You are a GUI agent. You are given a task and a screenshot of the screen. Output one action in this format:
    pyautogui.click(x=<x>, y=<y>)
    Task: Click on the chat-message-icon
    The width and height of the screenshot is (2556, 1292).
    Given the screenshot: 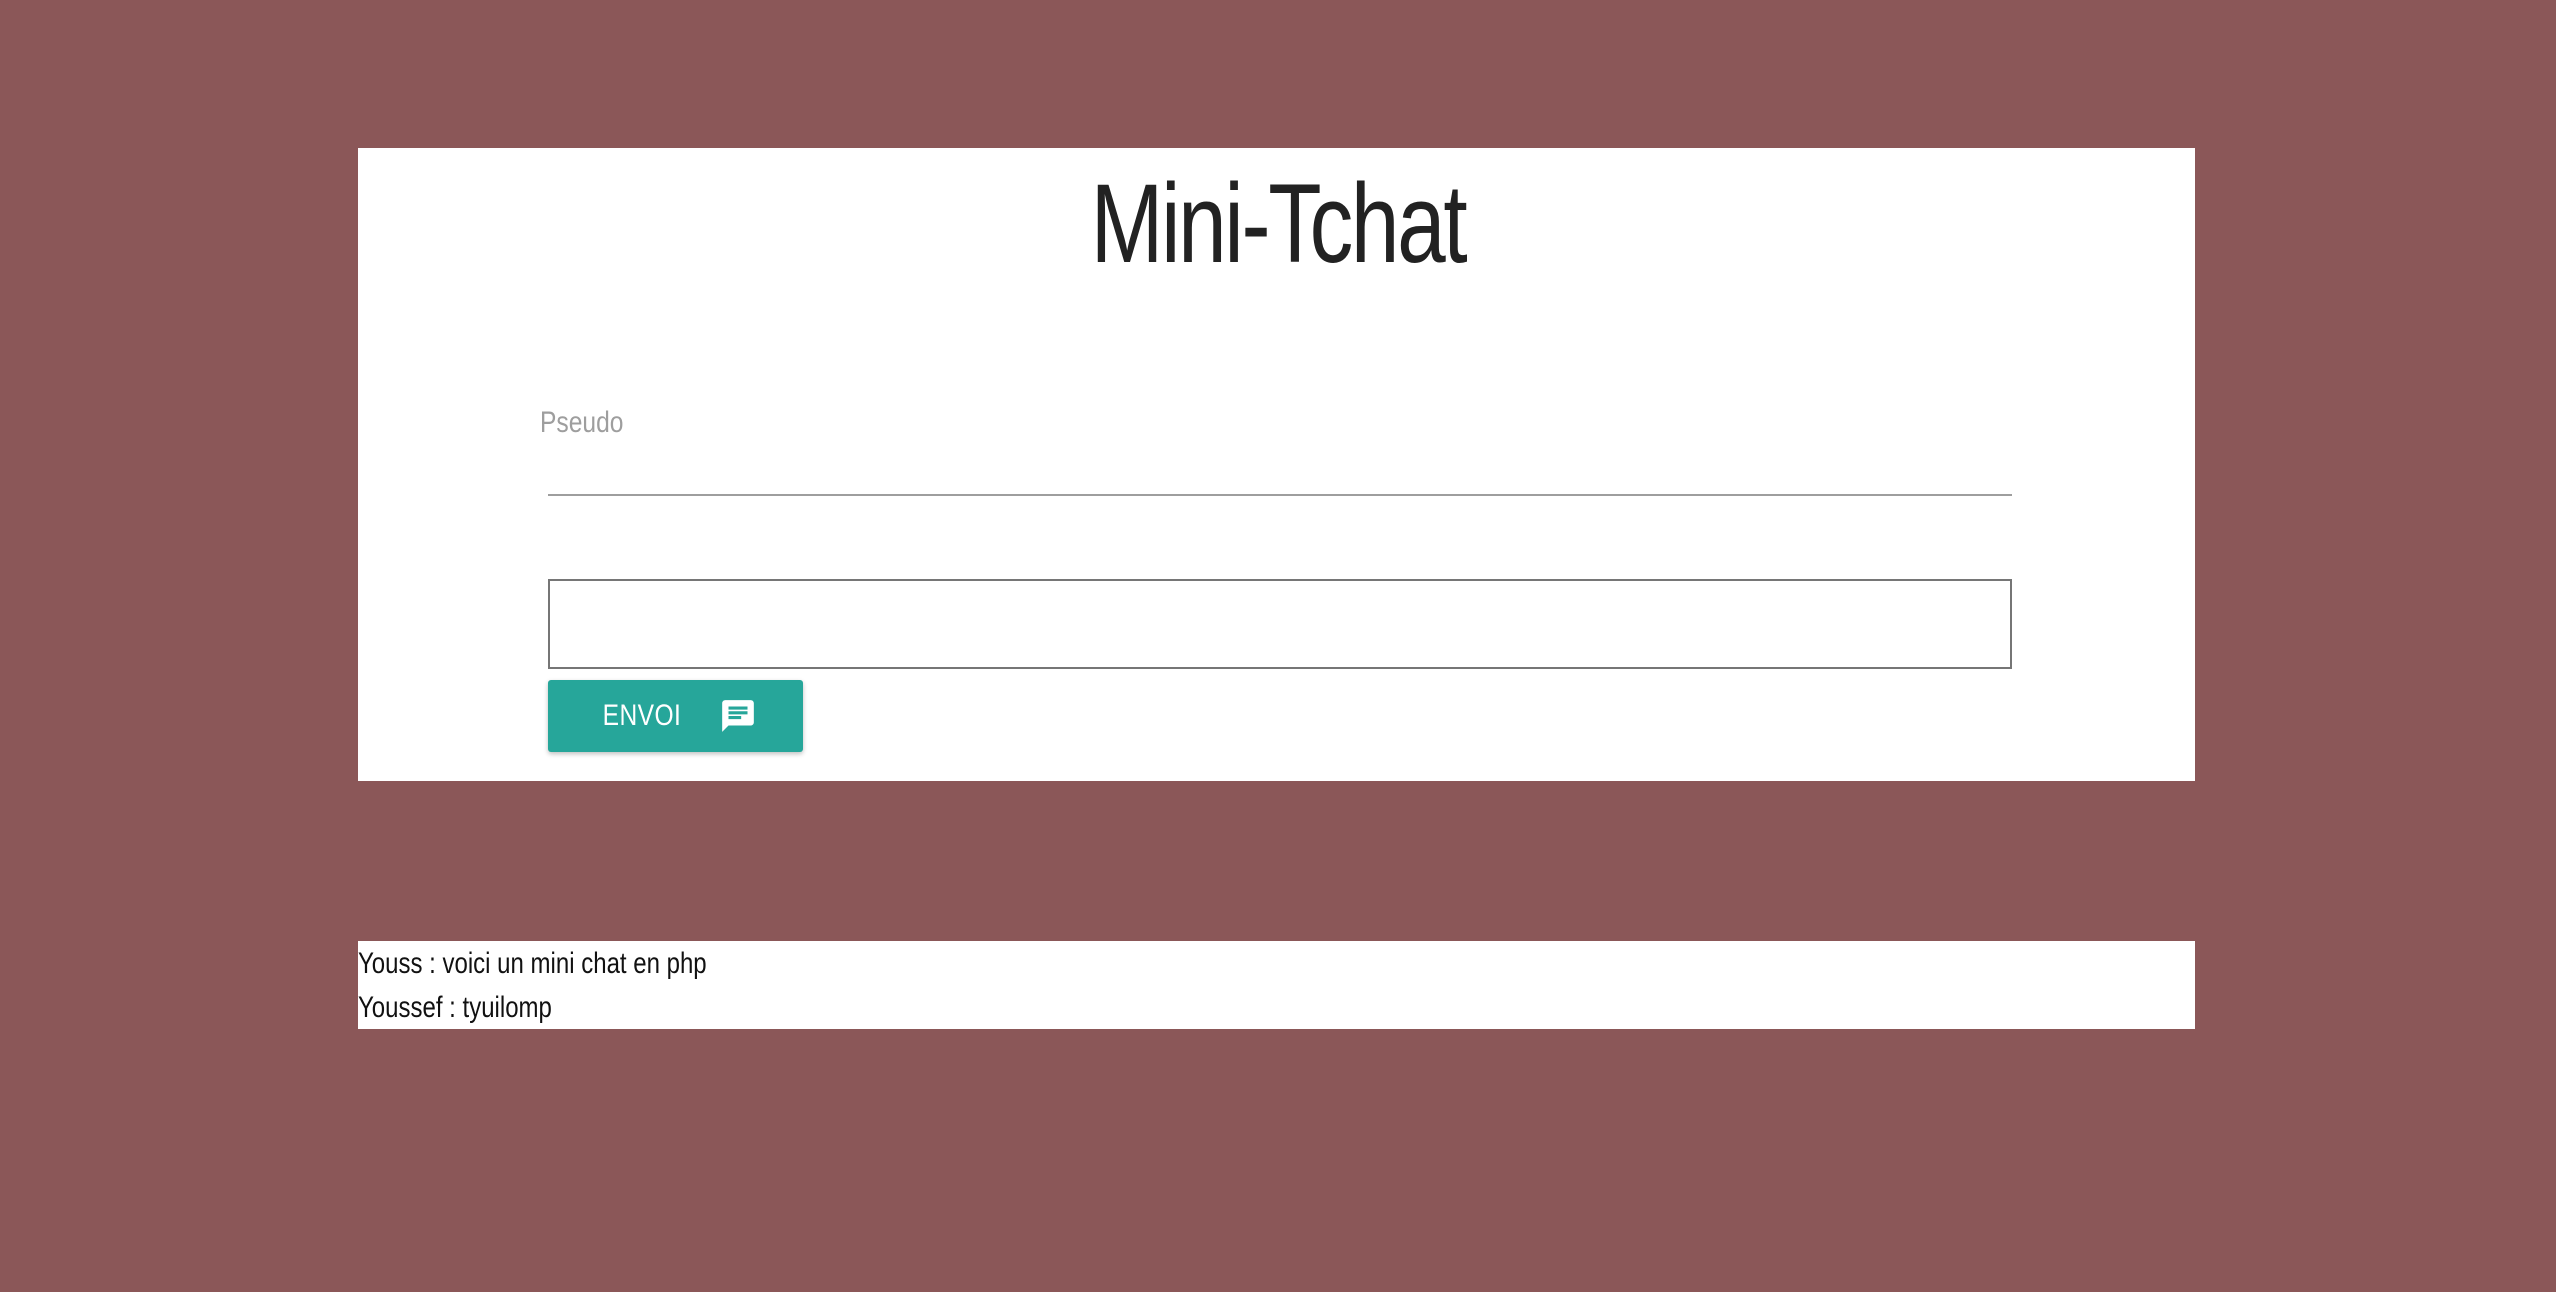 What is the action you would take?
    pyautogui.click(x=738, y=716)
    